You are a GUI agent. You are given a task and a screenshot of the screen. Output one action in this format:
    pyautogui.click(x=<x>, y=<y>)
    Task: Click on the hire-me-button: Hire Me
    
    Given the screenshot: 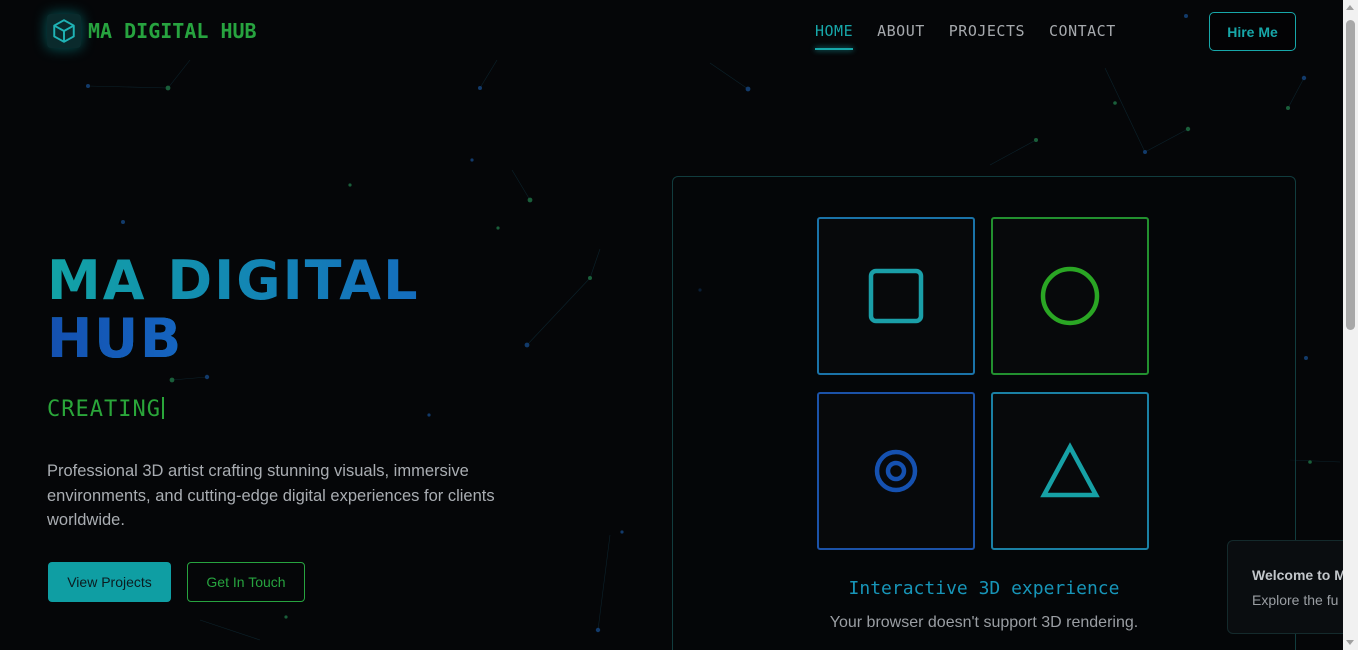 What is the action you would take?
    pyautogui.click(x=1252, y=31)
    